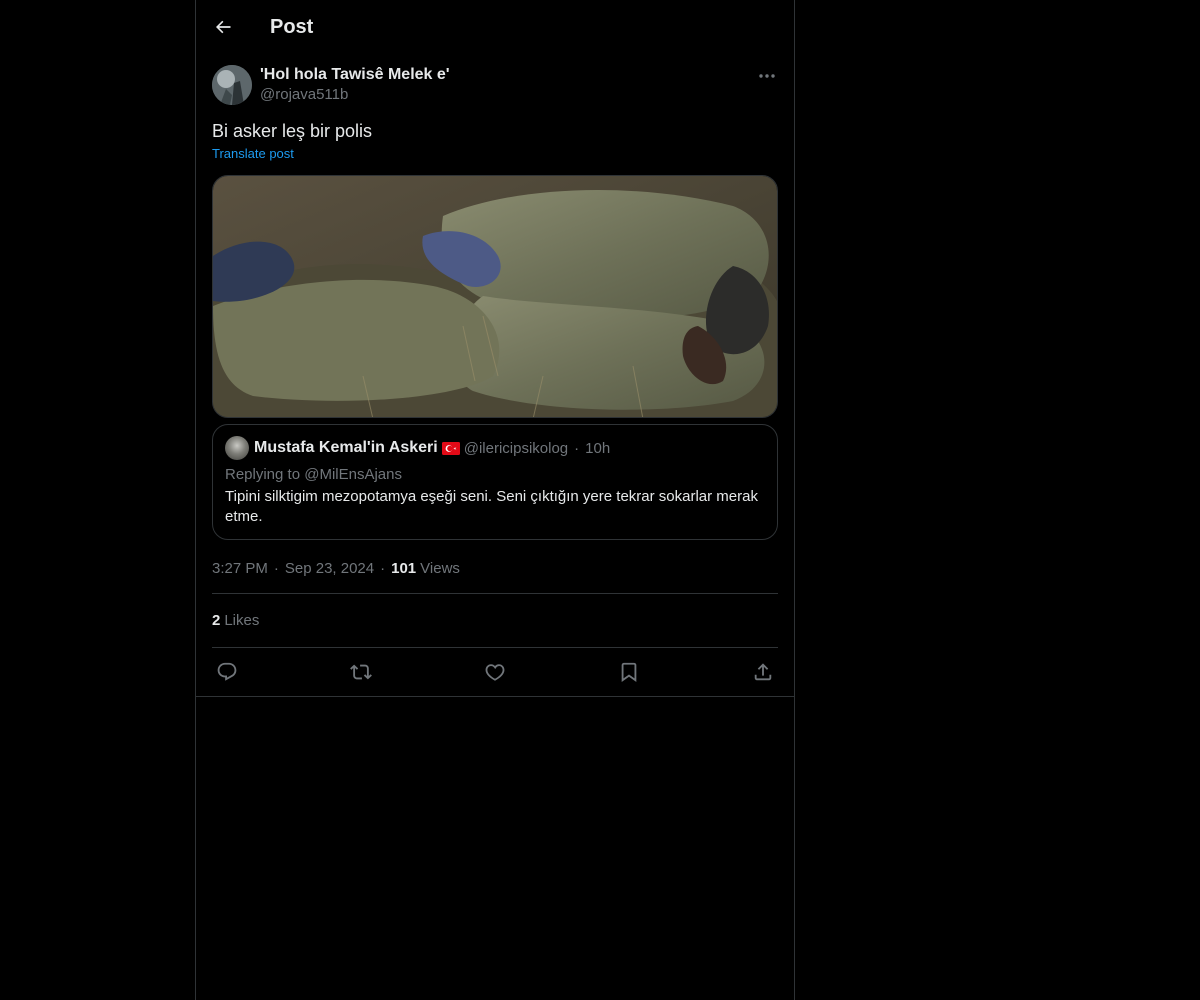 The height and width of the screenshot is (1000, 1200). I want to click on action-bar, so click(495, 672).